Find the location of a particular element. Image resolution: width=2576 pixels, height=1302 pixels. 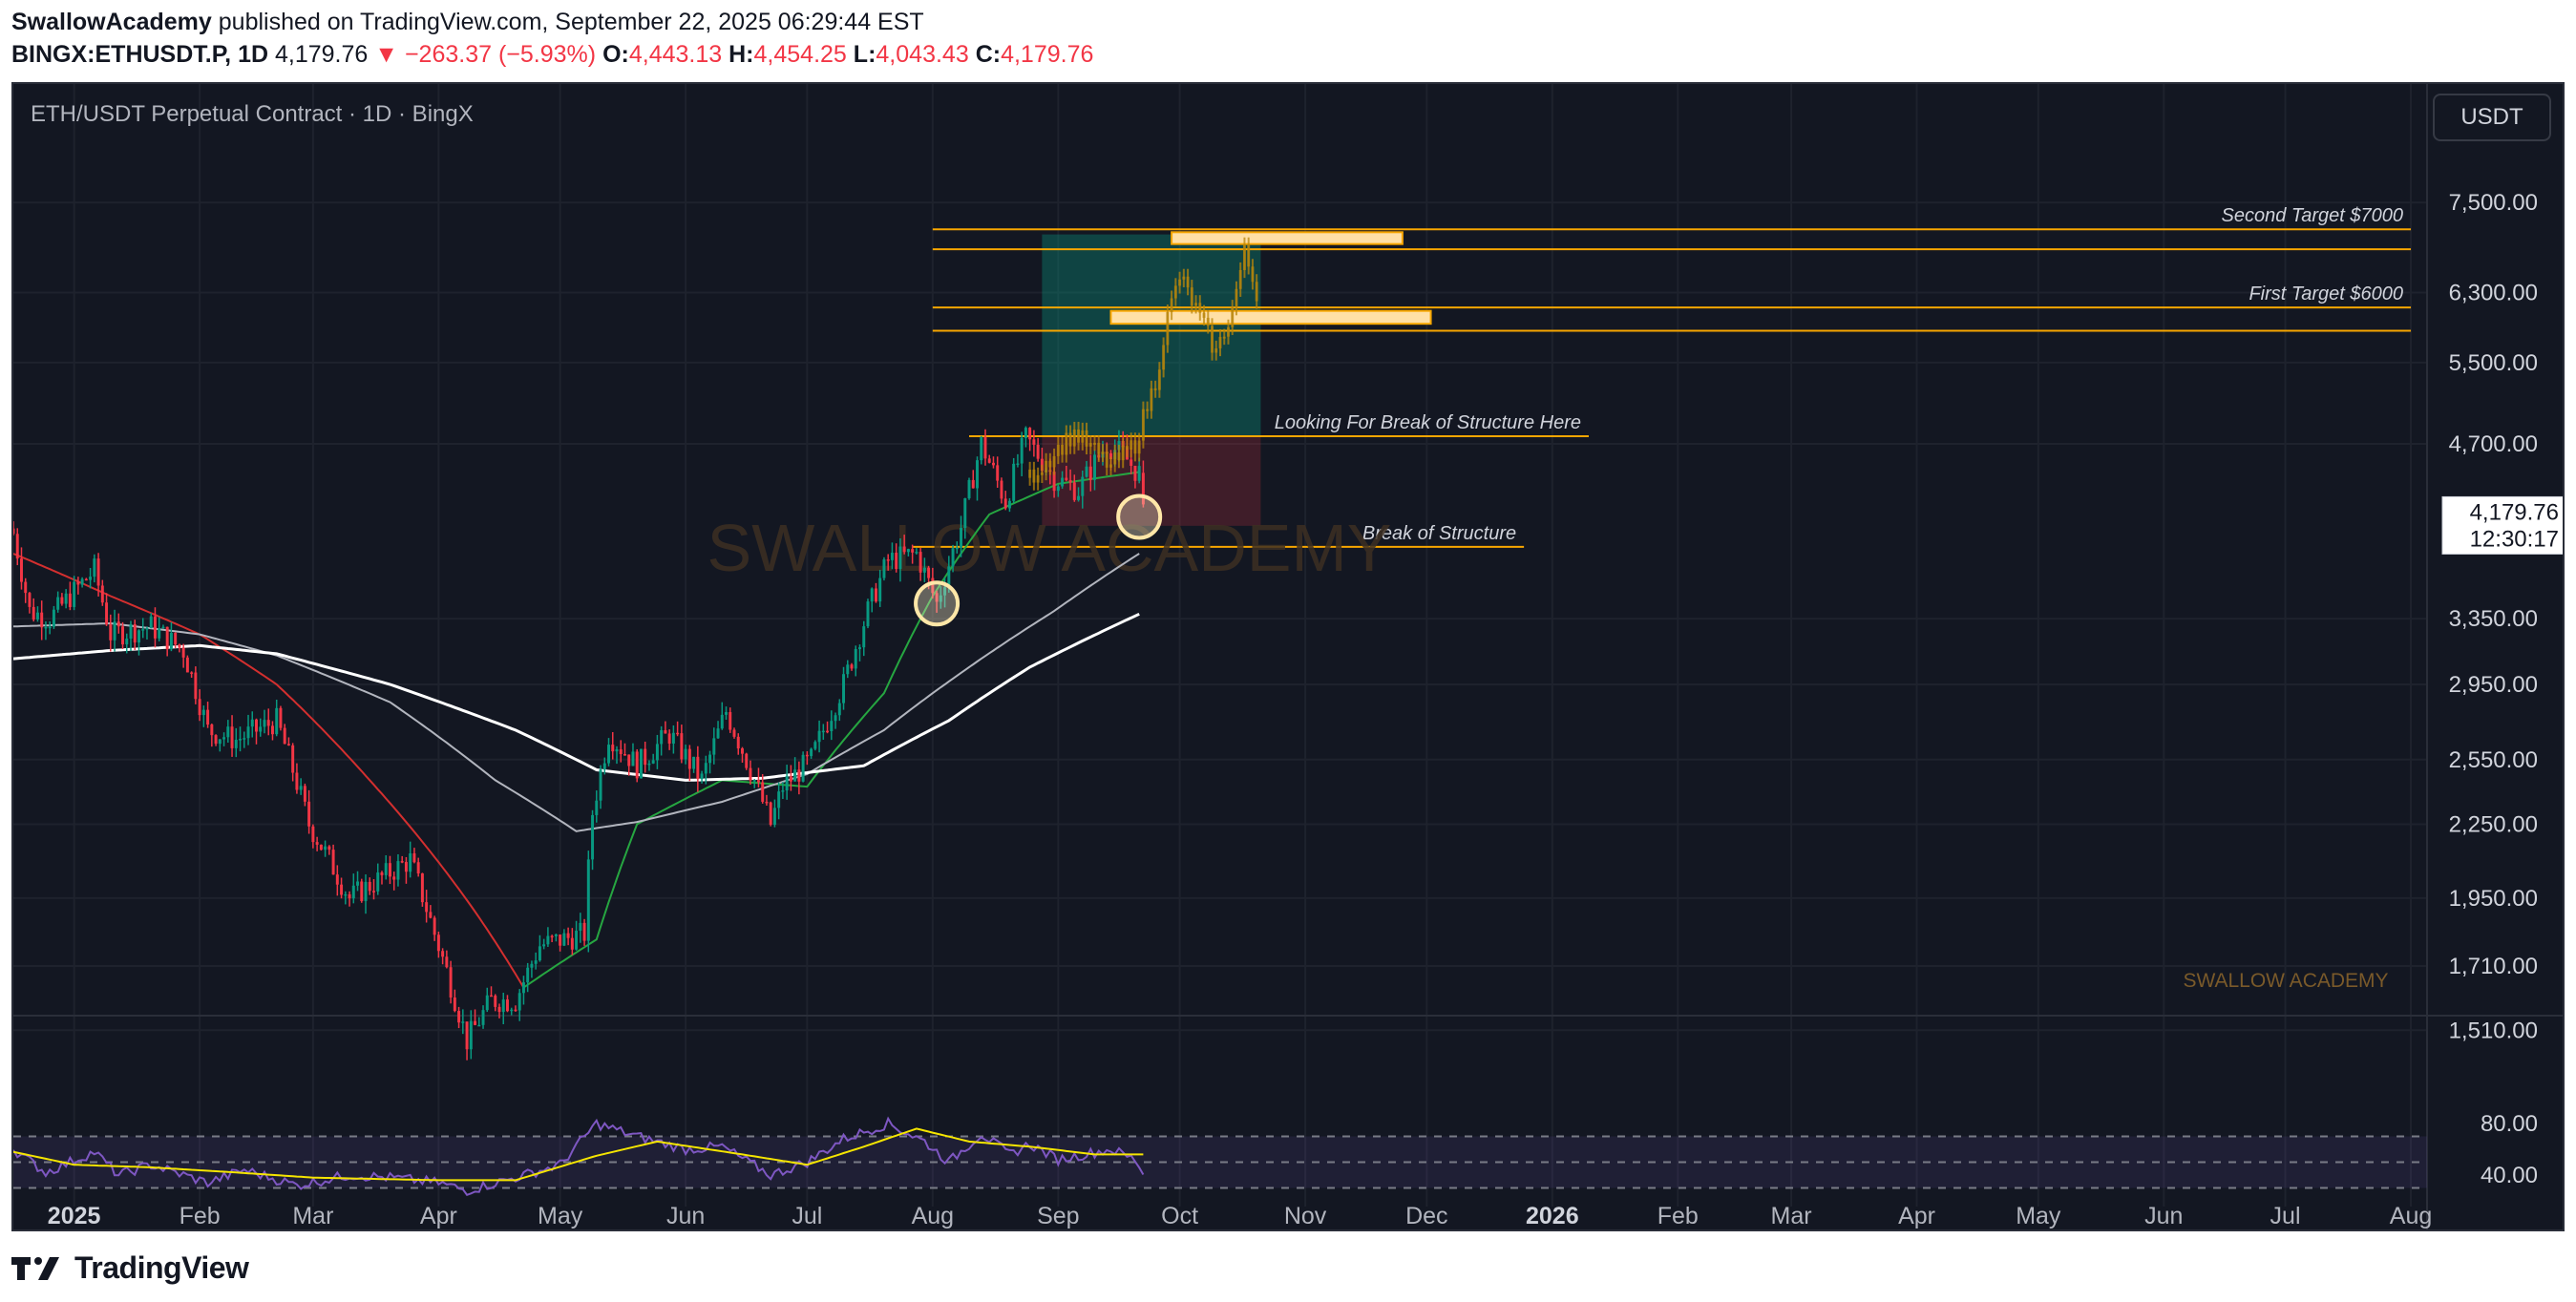

time-tick-label: Oct is located at coordinates (1179, 1216).